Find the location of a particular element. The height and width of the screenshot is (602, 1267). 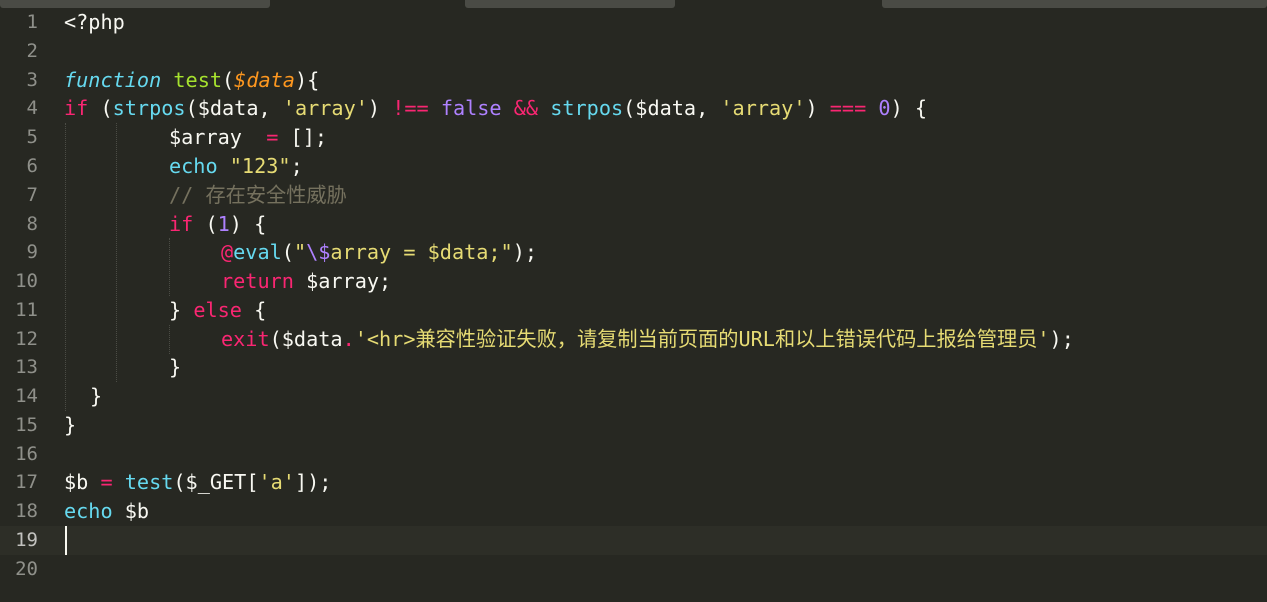

punctuation: []; is located at coordinates (303, 137).